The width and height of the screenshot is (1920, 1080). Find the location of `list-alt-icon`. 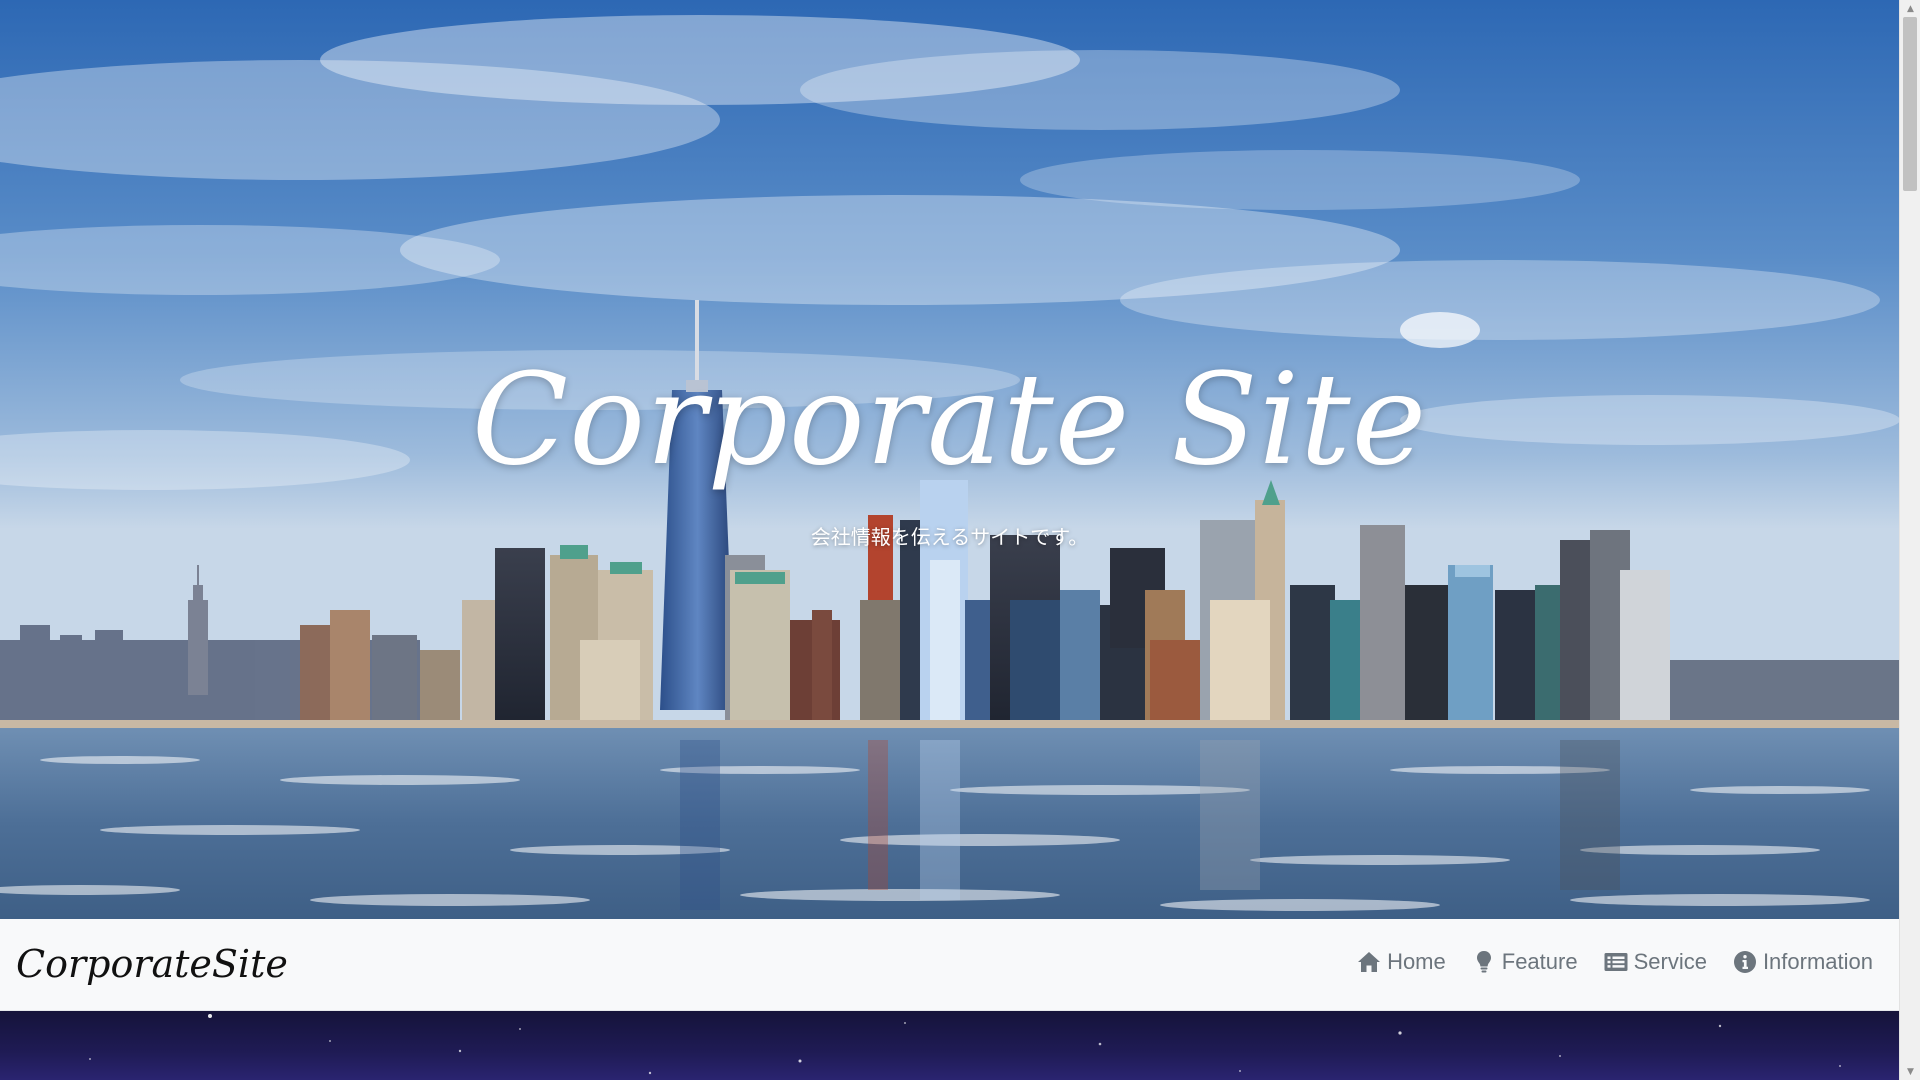

list-alt-icon is located at coordinates (1616, 962).